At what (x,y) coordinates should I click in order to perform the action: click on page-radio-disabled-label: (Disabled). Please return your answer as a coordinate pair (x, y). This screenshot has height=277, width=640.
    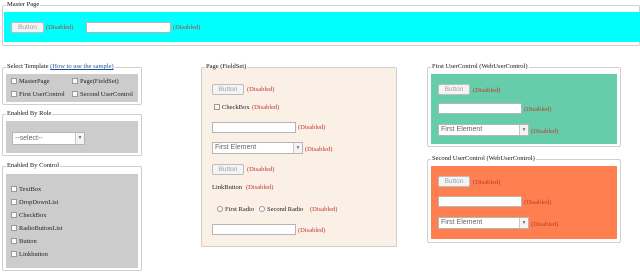
    Looking at the image, I should click on (324, 209).